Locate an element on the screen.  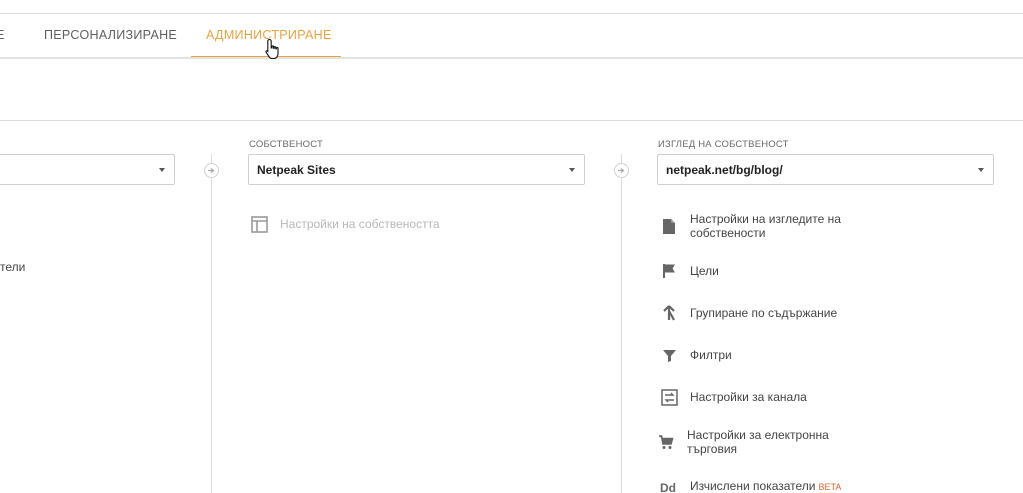
property-settings-label: Настройки на собствеността is located at coordinates (360, 224).